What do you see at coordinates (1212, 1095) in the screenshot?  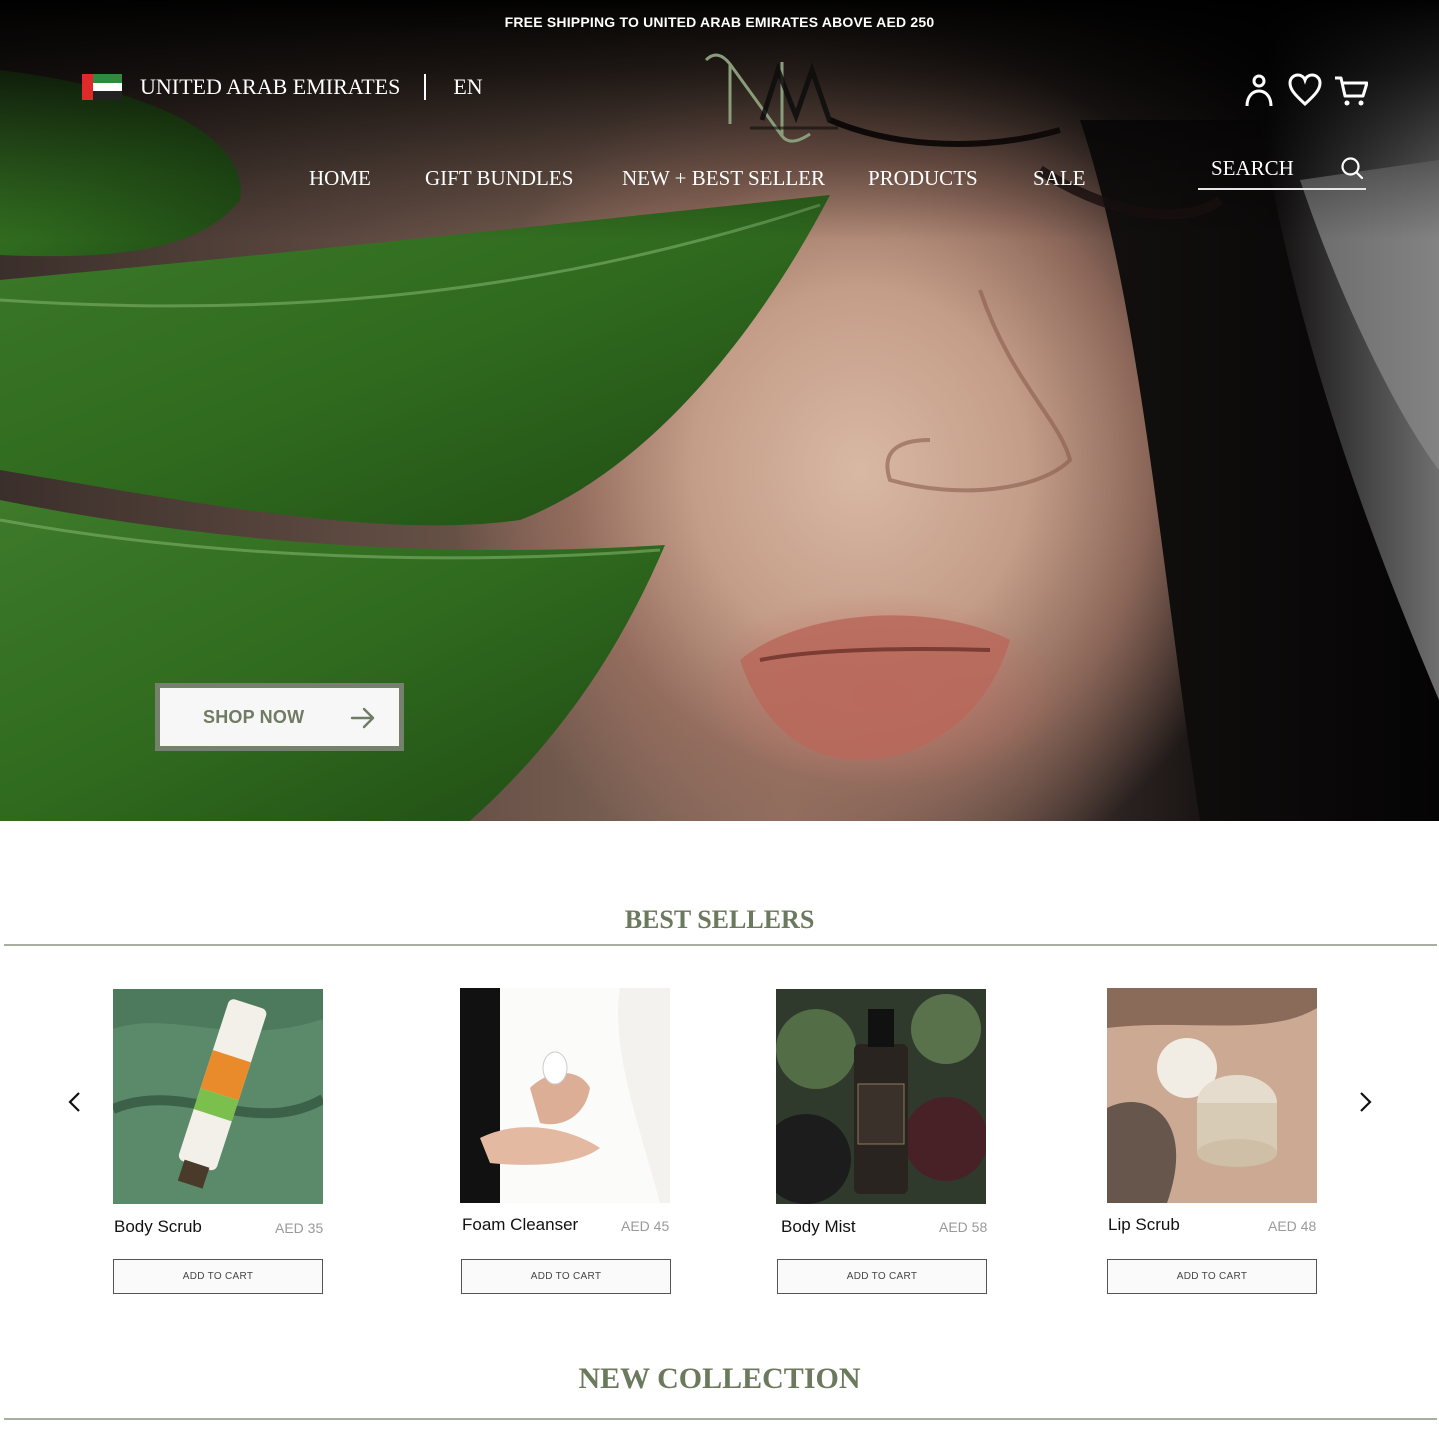 I see `product-image-lip-scrub` at bounding box center [1212, 1095].